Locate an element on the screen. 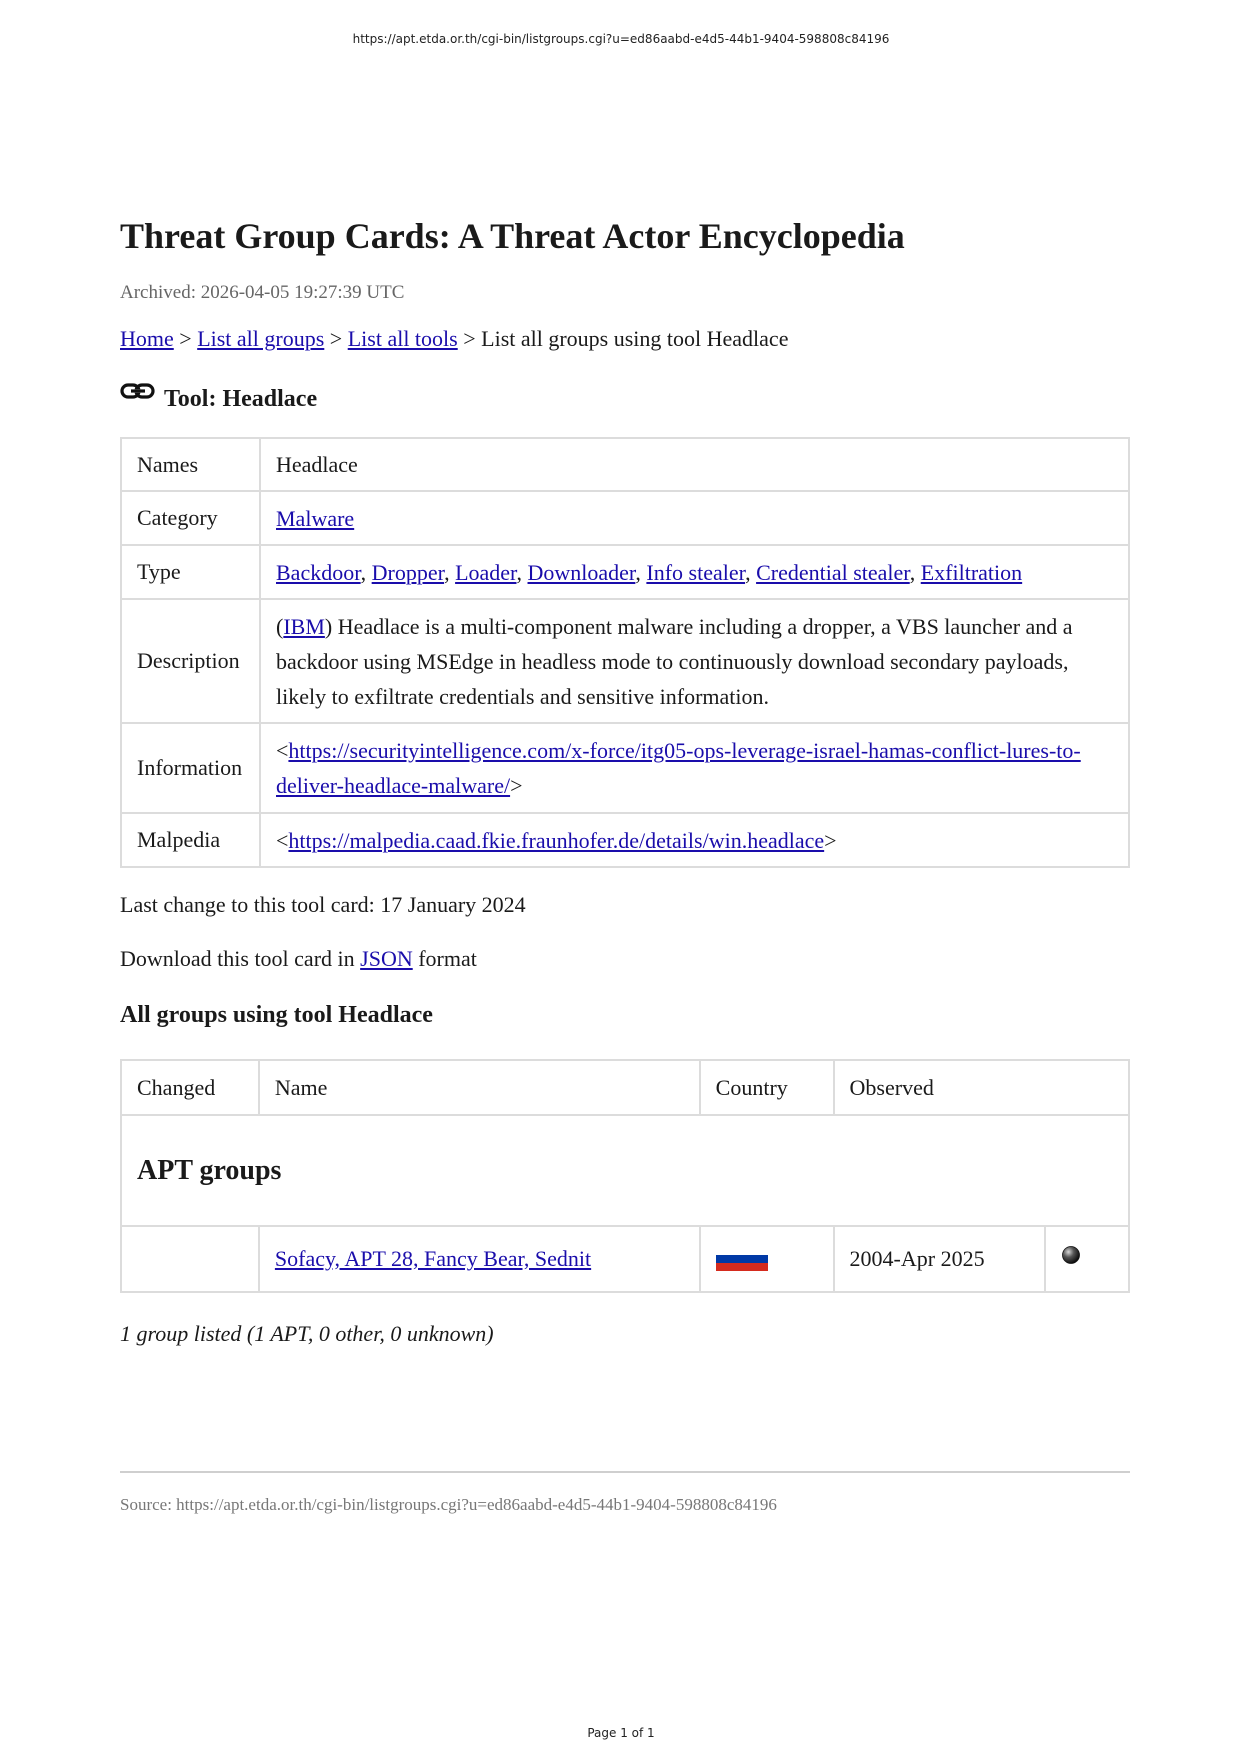 The image size is (1242, 1756). download-suffix: format is located at coordinates (444, 958).